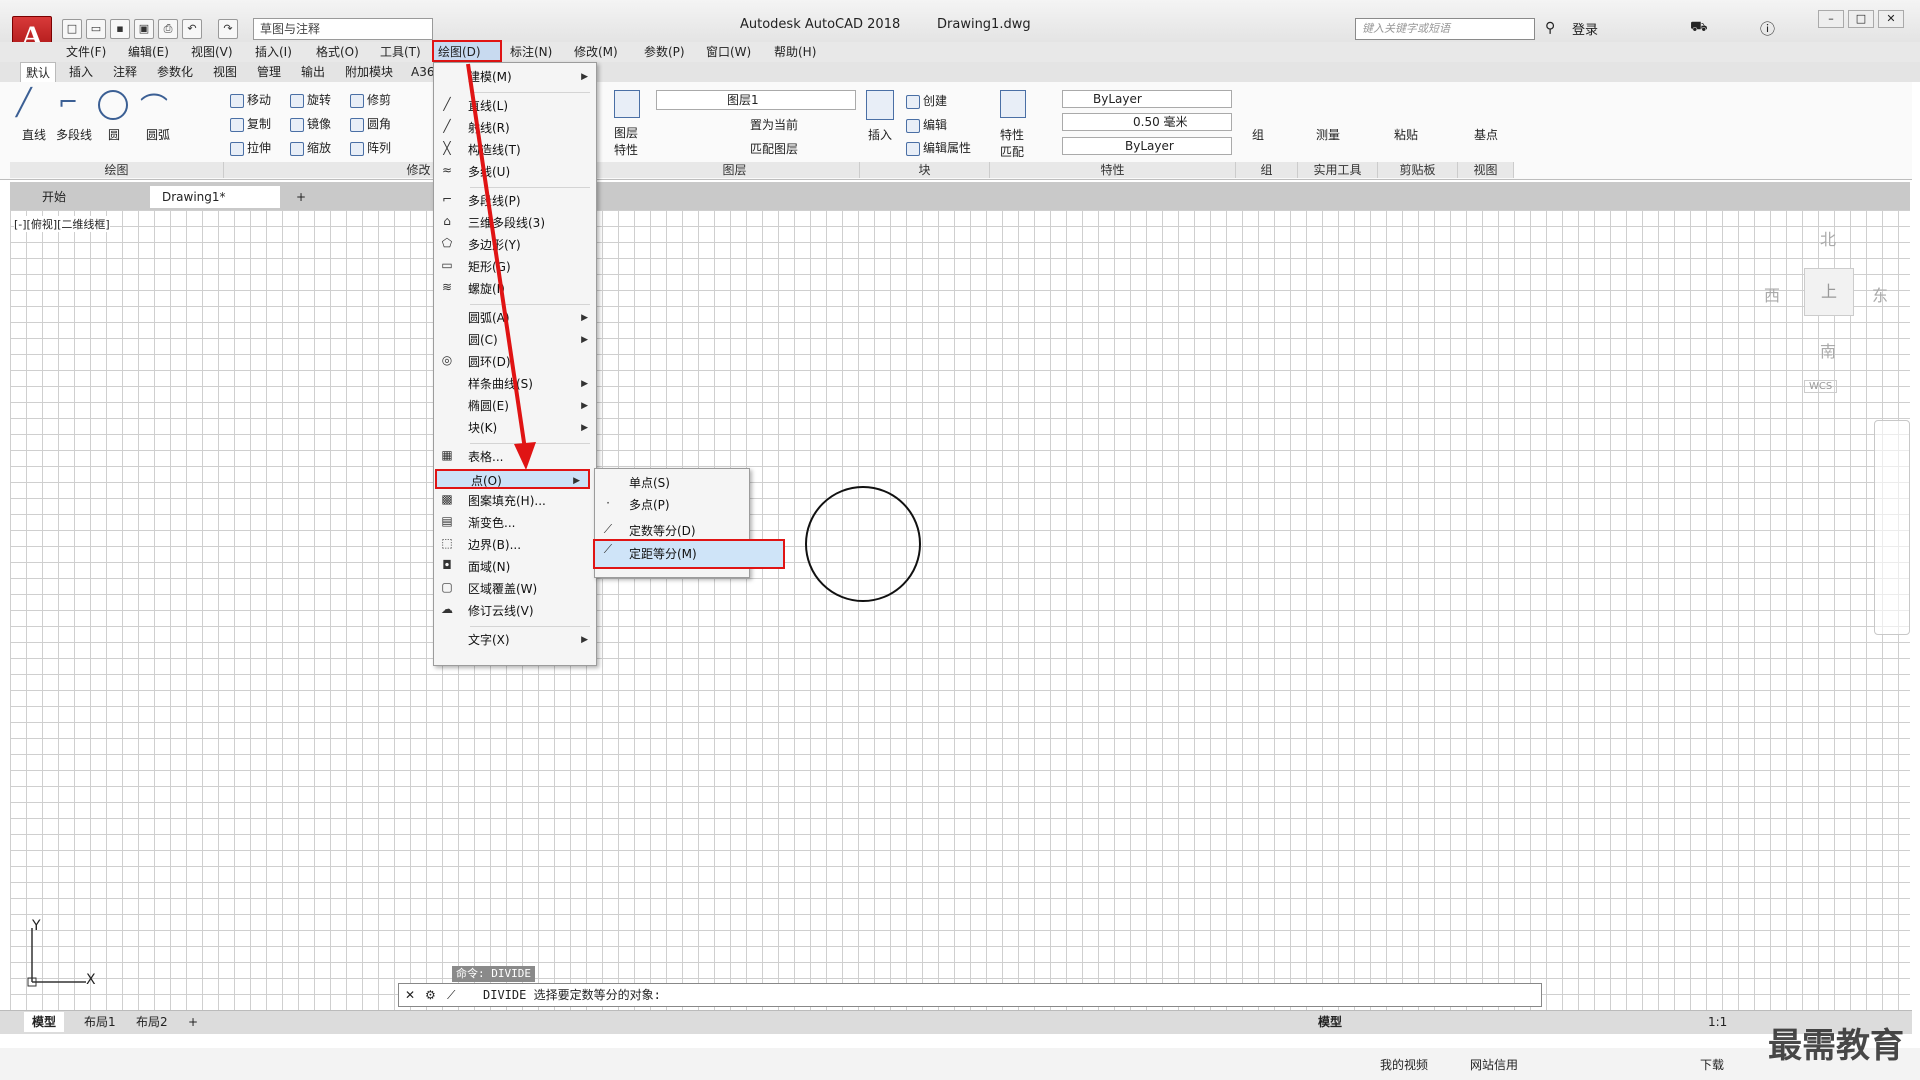 This screenshot has height=1080, width=1920. Describe the element at coordinates (193, 1022) in the screenshot. I see `add-layout-button: +` at that location.